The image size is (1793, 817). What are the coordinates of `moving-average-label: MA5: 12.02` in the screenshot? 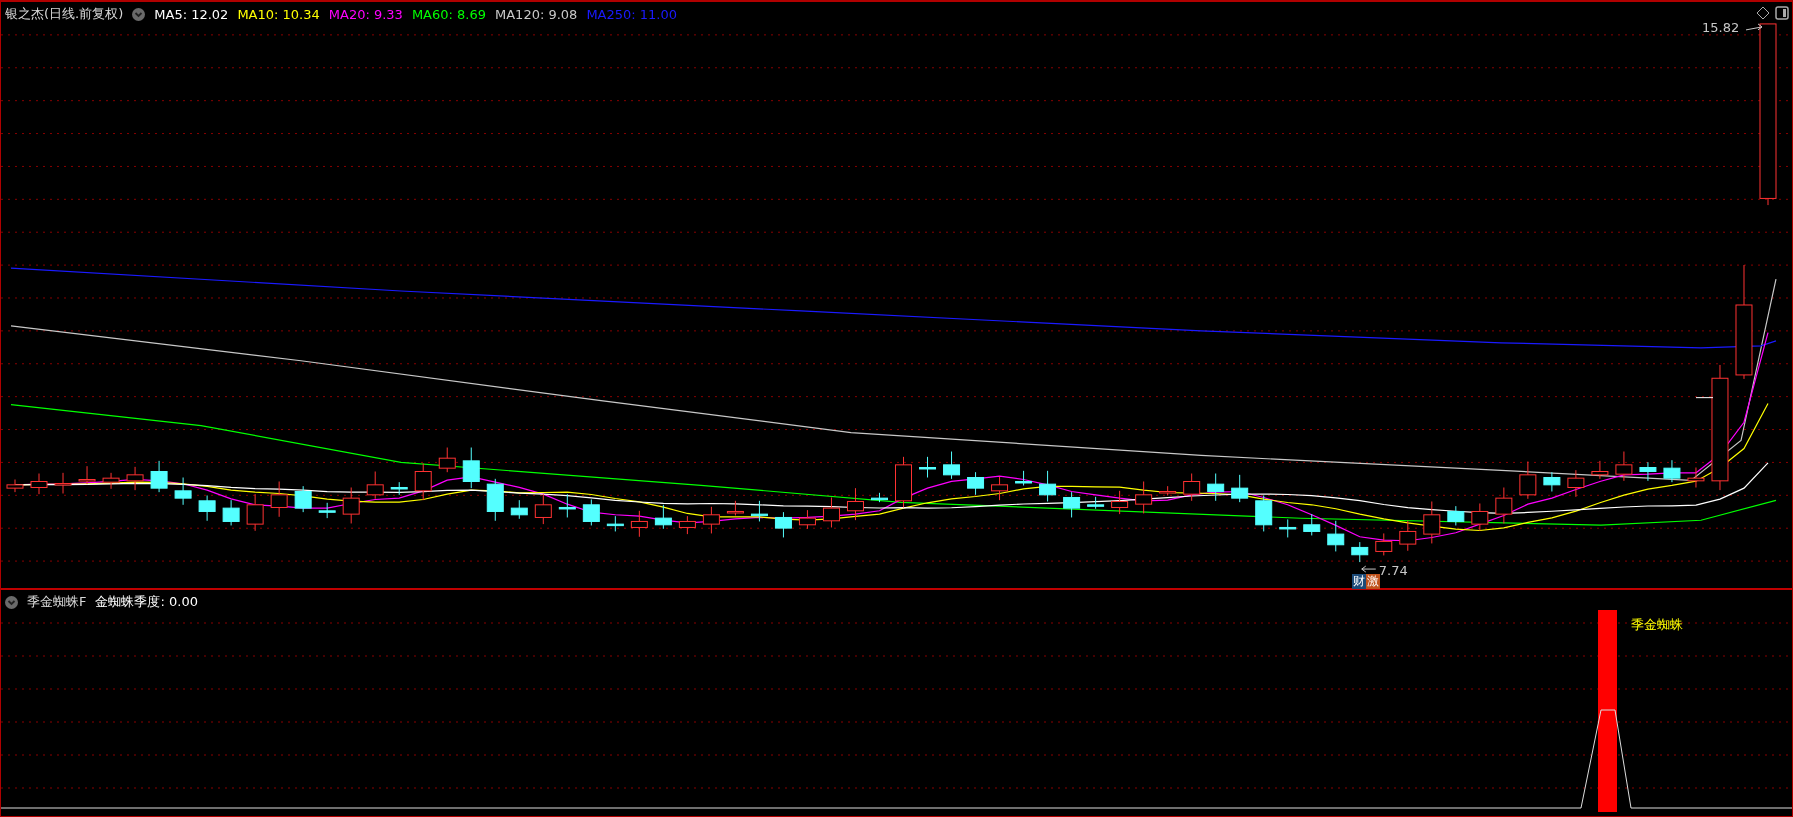 It's located at (191, 14).